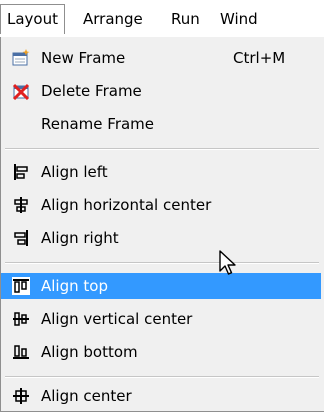  What do you see at coordinates (161, 238) in the screenshot?
I see `menu-item-align-right: Align right` at bounding box center [161, 238].